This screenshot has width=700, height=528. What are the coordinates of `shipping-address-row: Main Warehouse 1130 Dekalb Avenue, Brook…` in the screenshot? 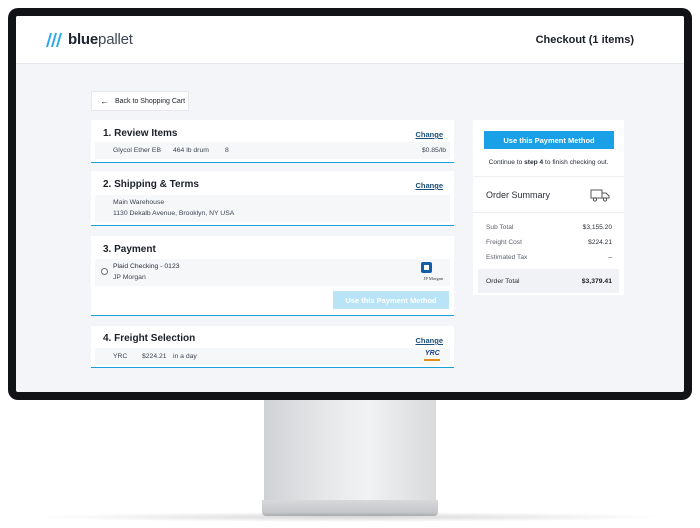 It's located at (272, 208).